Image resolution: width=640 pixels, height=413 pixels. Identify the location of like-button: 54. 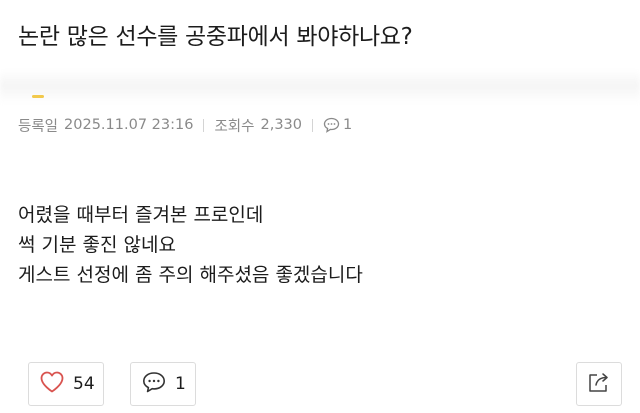
(66, 384).